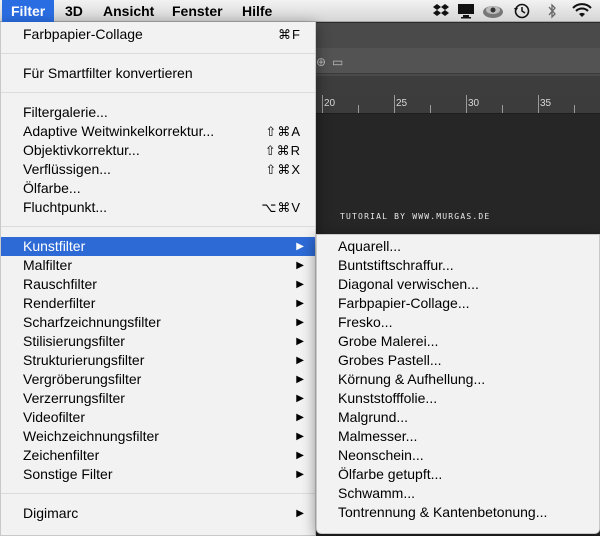 This screenshot has width=600, height=536. I want to click on menu-item-label: Farbpapier-Collage, so click(83, 34).